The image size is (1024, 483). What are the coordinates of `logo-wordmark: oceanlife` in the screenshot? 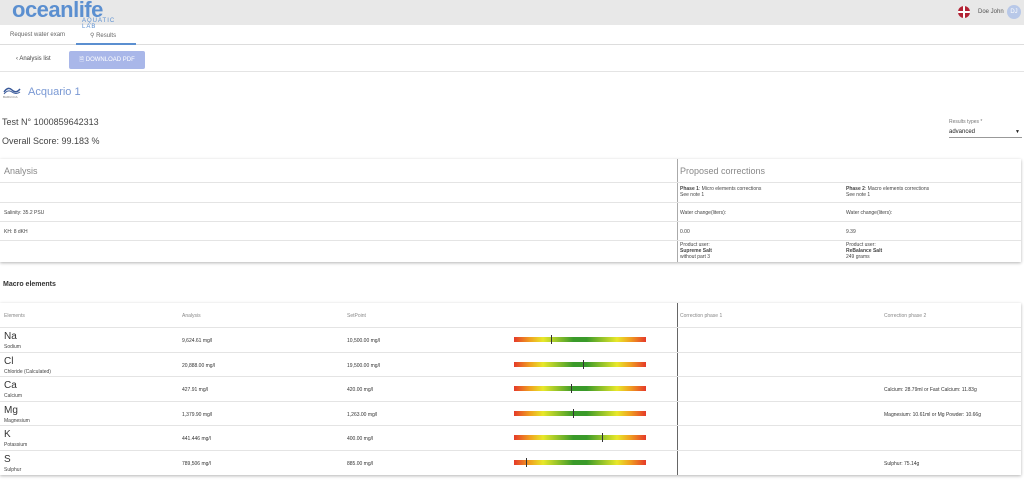 It's located at (57, 11).